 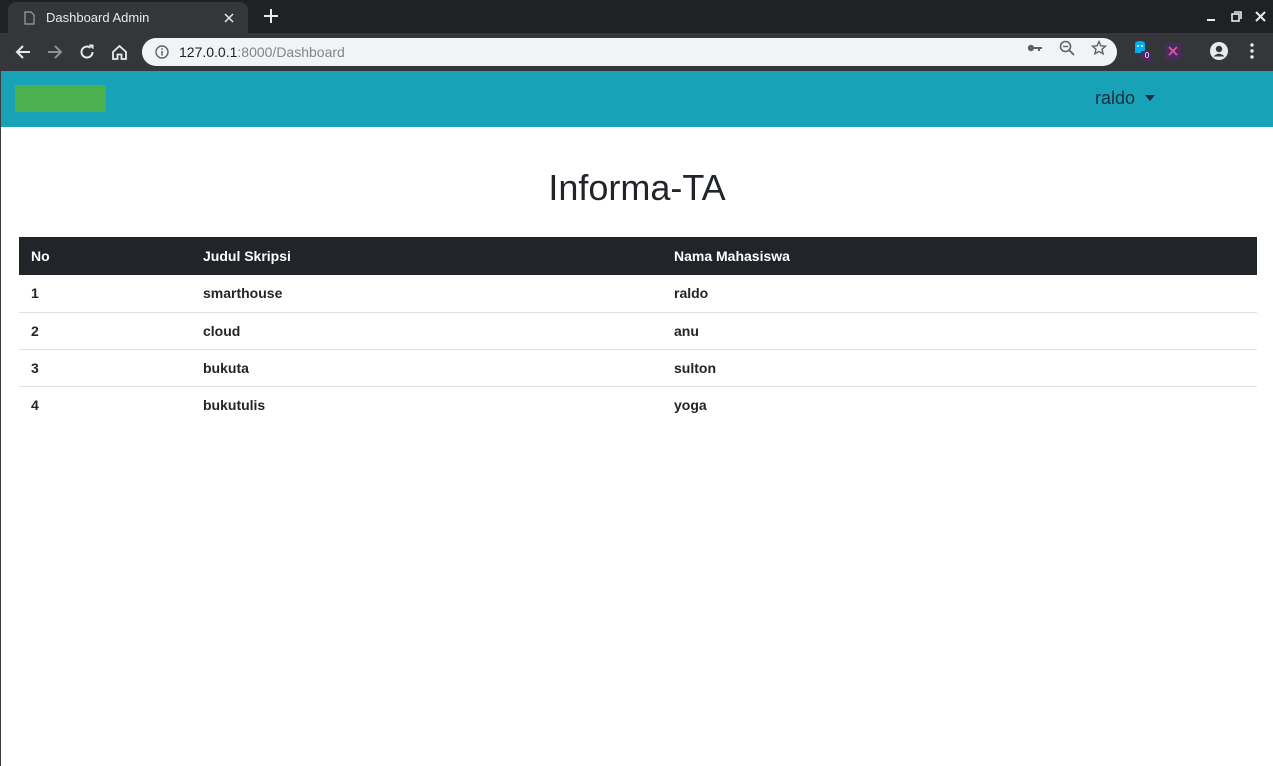 What do you see at coordinates (1099, 48) in the screenshot?
I see `bookmark-star-icon` at bounding box center [1099, 48].